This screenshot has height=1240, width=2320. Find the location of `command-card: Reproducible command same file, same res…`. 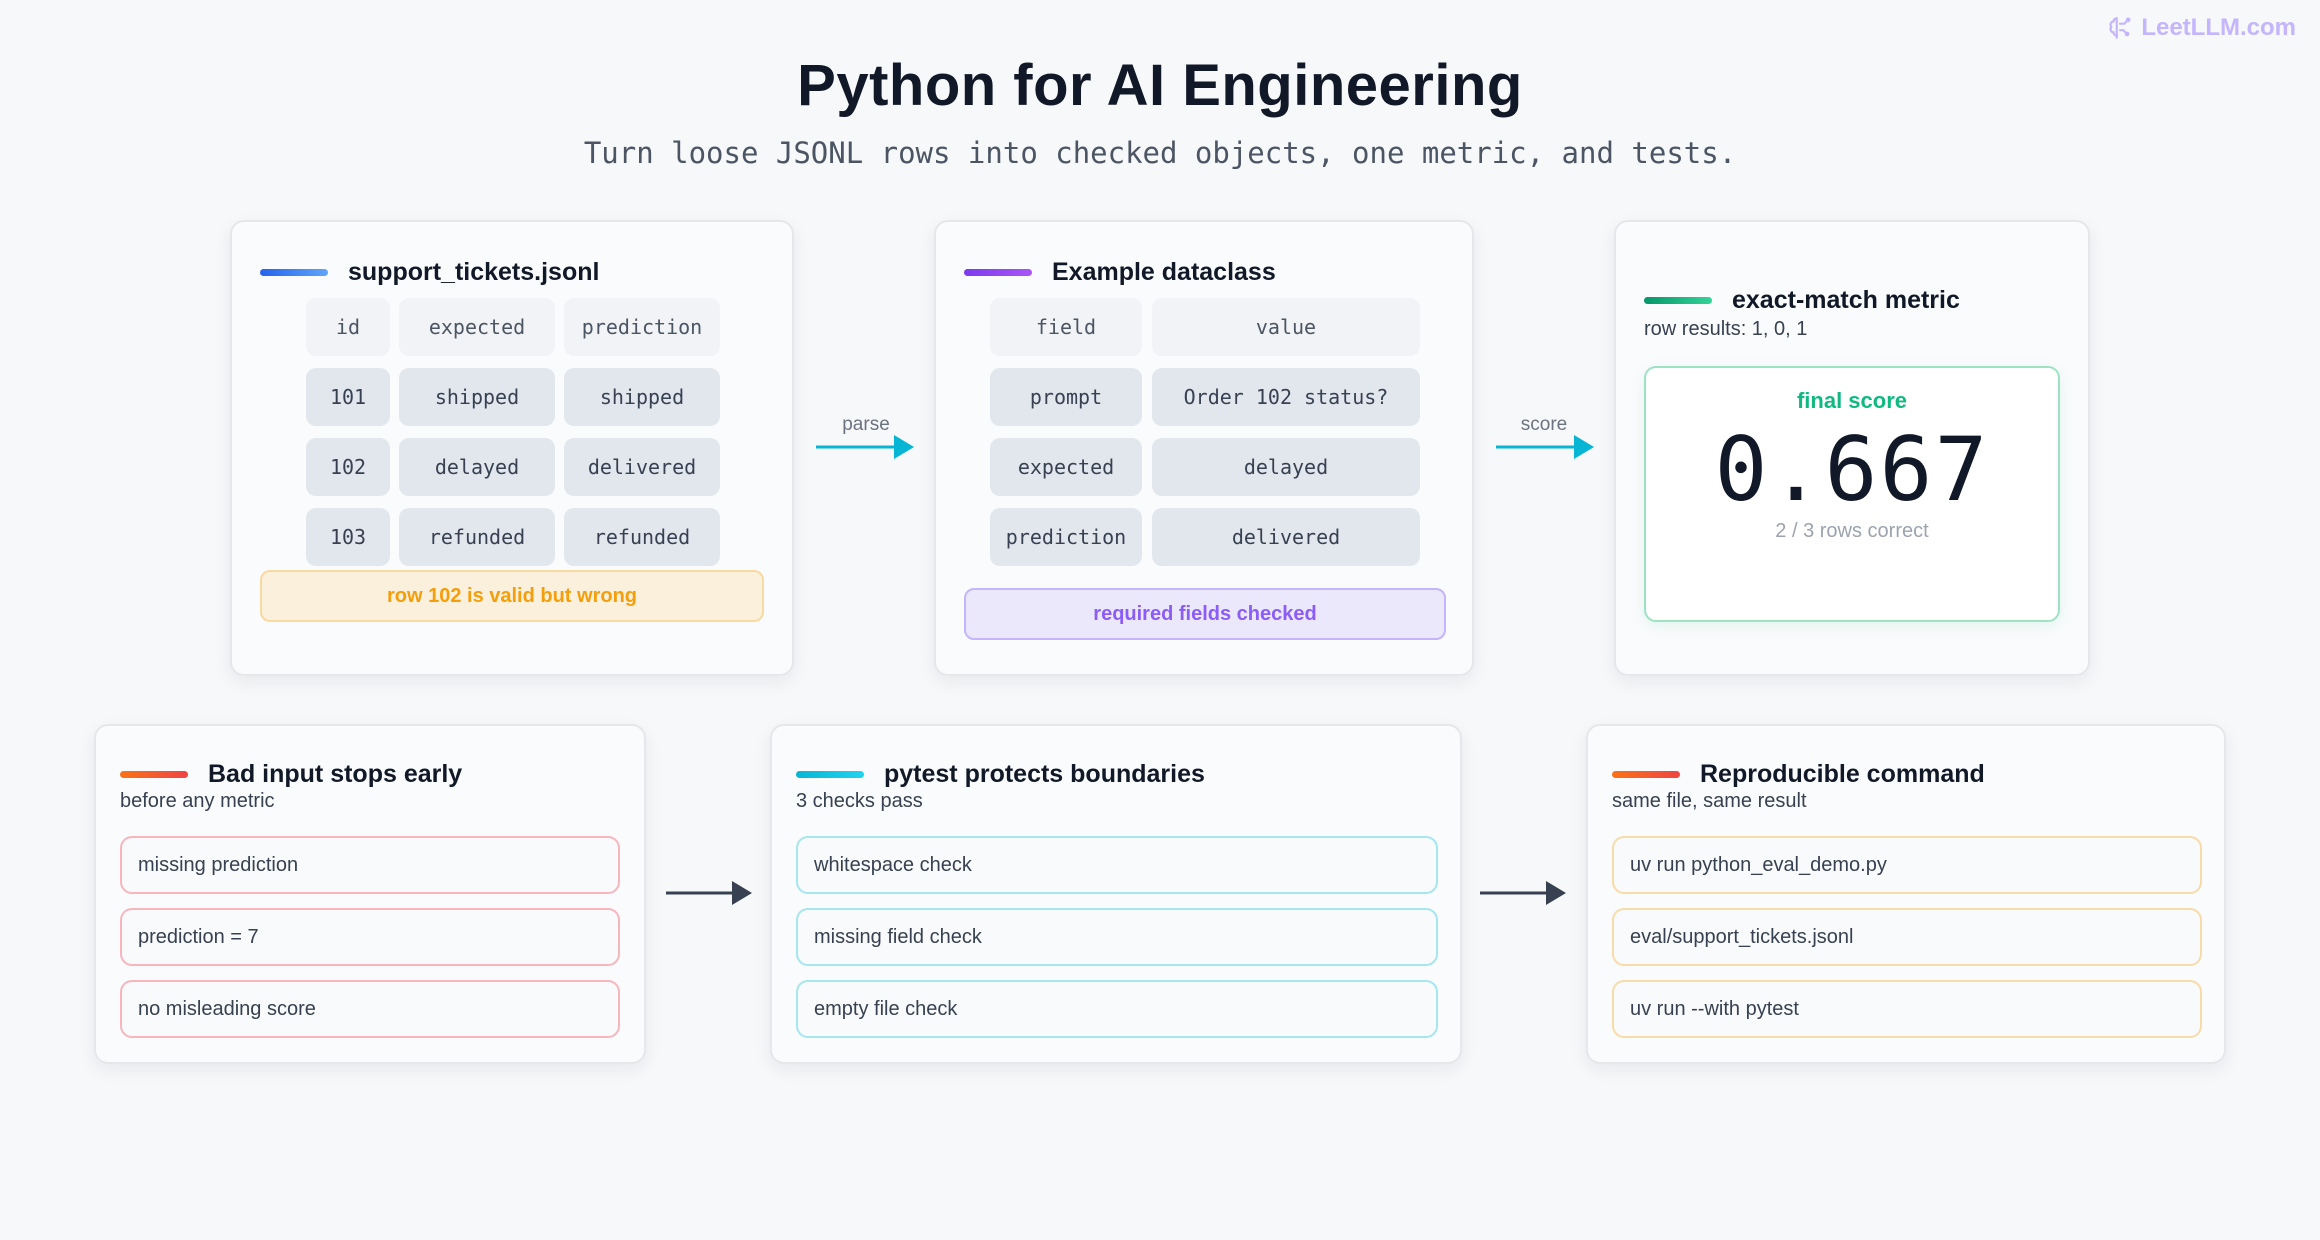

command-card: Reproducible command same file, same res… is located at coordinates (1906, 894).